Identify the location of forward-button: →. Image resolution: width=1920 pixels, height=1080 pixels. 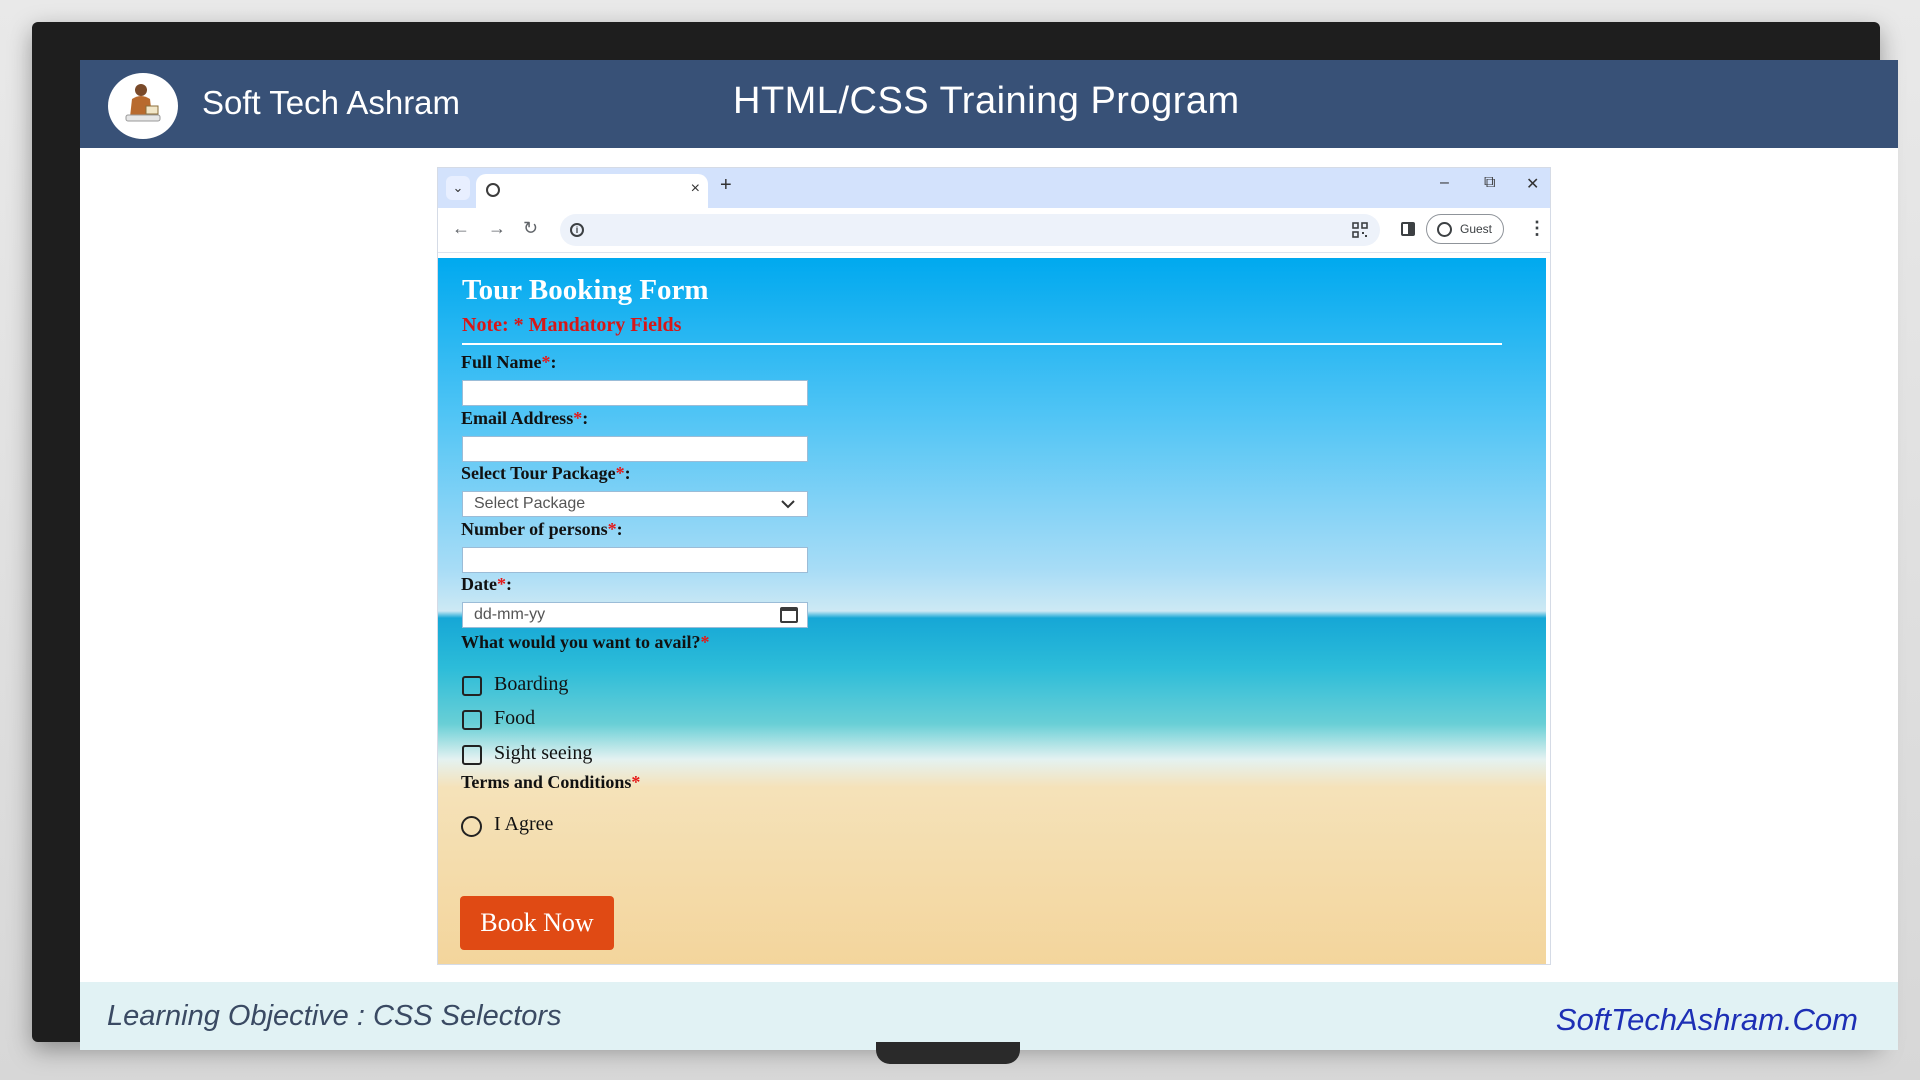
(497, 228).